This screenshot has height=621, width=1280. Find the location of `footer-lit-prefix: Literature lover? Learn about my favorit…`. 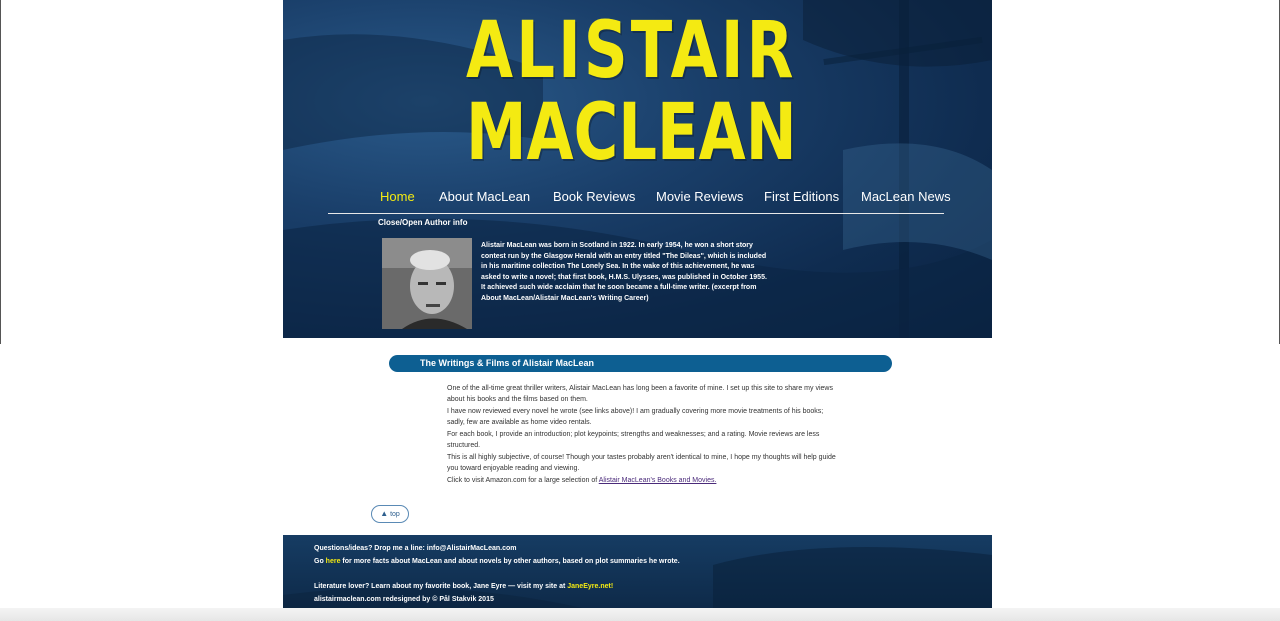

footer-lit-prefix: Literature lover? Learn about my favorit… is located at coordinates (441, 586).